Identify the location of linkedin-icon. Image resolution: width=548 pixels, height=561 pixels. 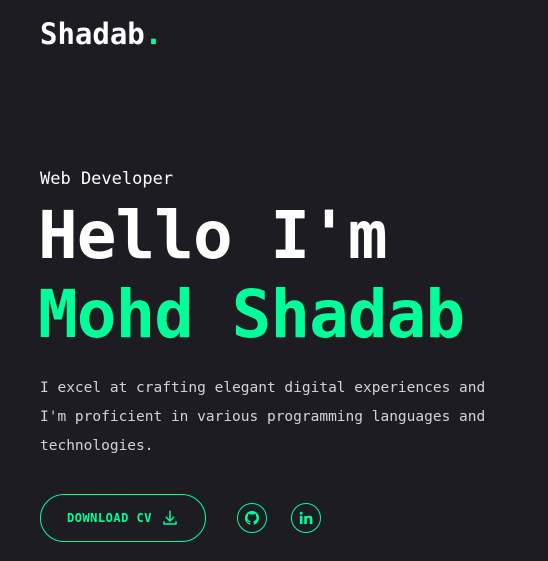
(306, 518).